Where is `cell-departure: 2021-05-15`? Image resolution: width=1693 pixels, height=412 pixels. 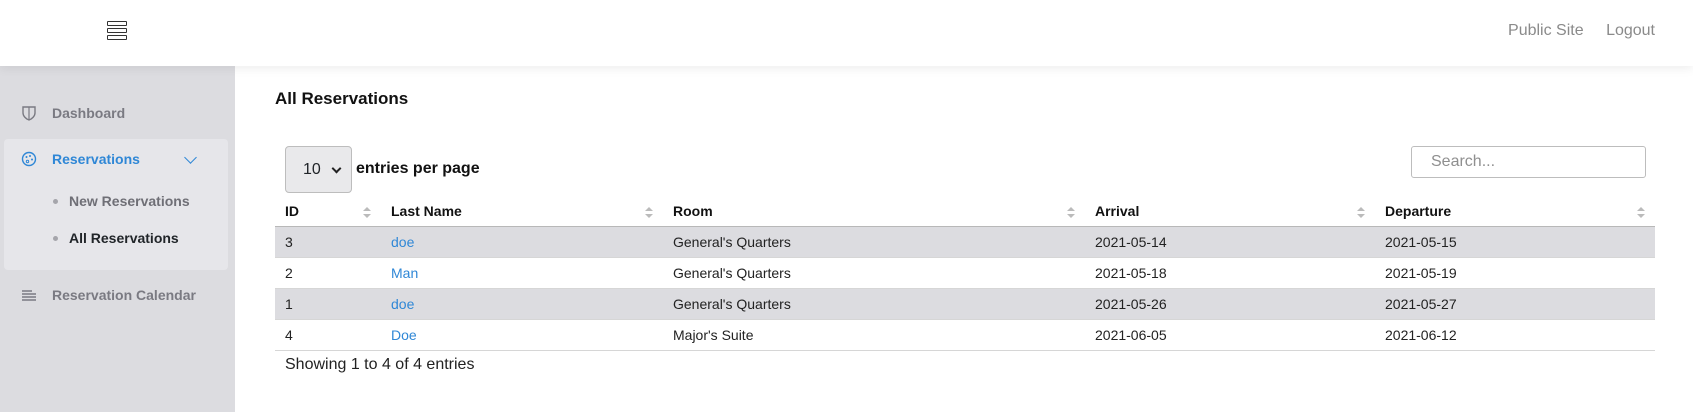 cell-departure: 2021-05-15 is located at coordinates (1515, 242).